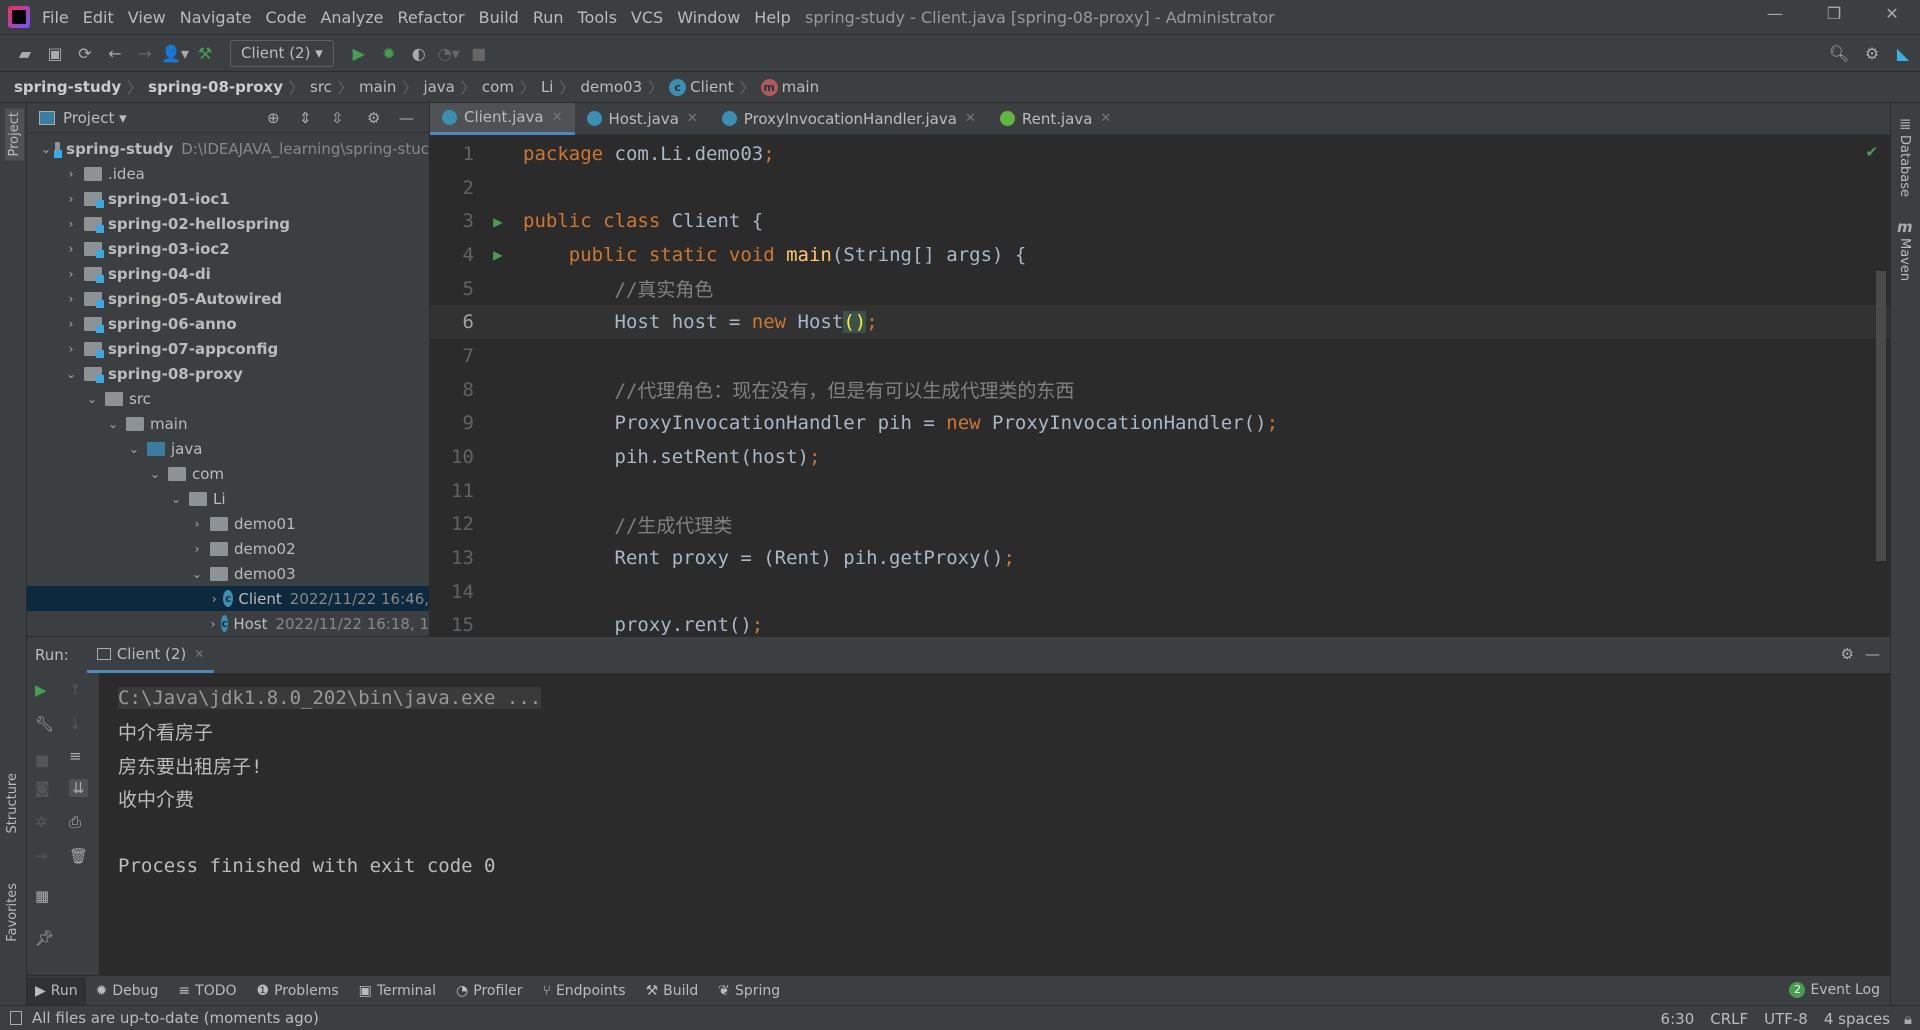 Image resolution: width=1920 pixels, height=1030 pixels. Describe the element at coordinates (228, 623) in the screenshot. I see `tree-item: › c Host 2022/11/22 16:18, 1` at that location.